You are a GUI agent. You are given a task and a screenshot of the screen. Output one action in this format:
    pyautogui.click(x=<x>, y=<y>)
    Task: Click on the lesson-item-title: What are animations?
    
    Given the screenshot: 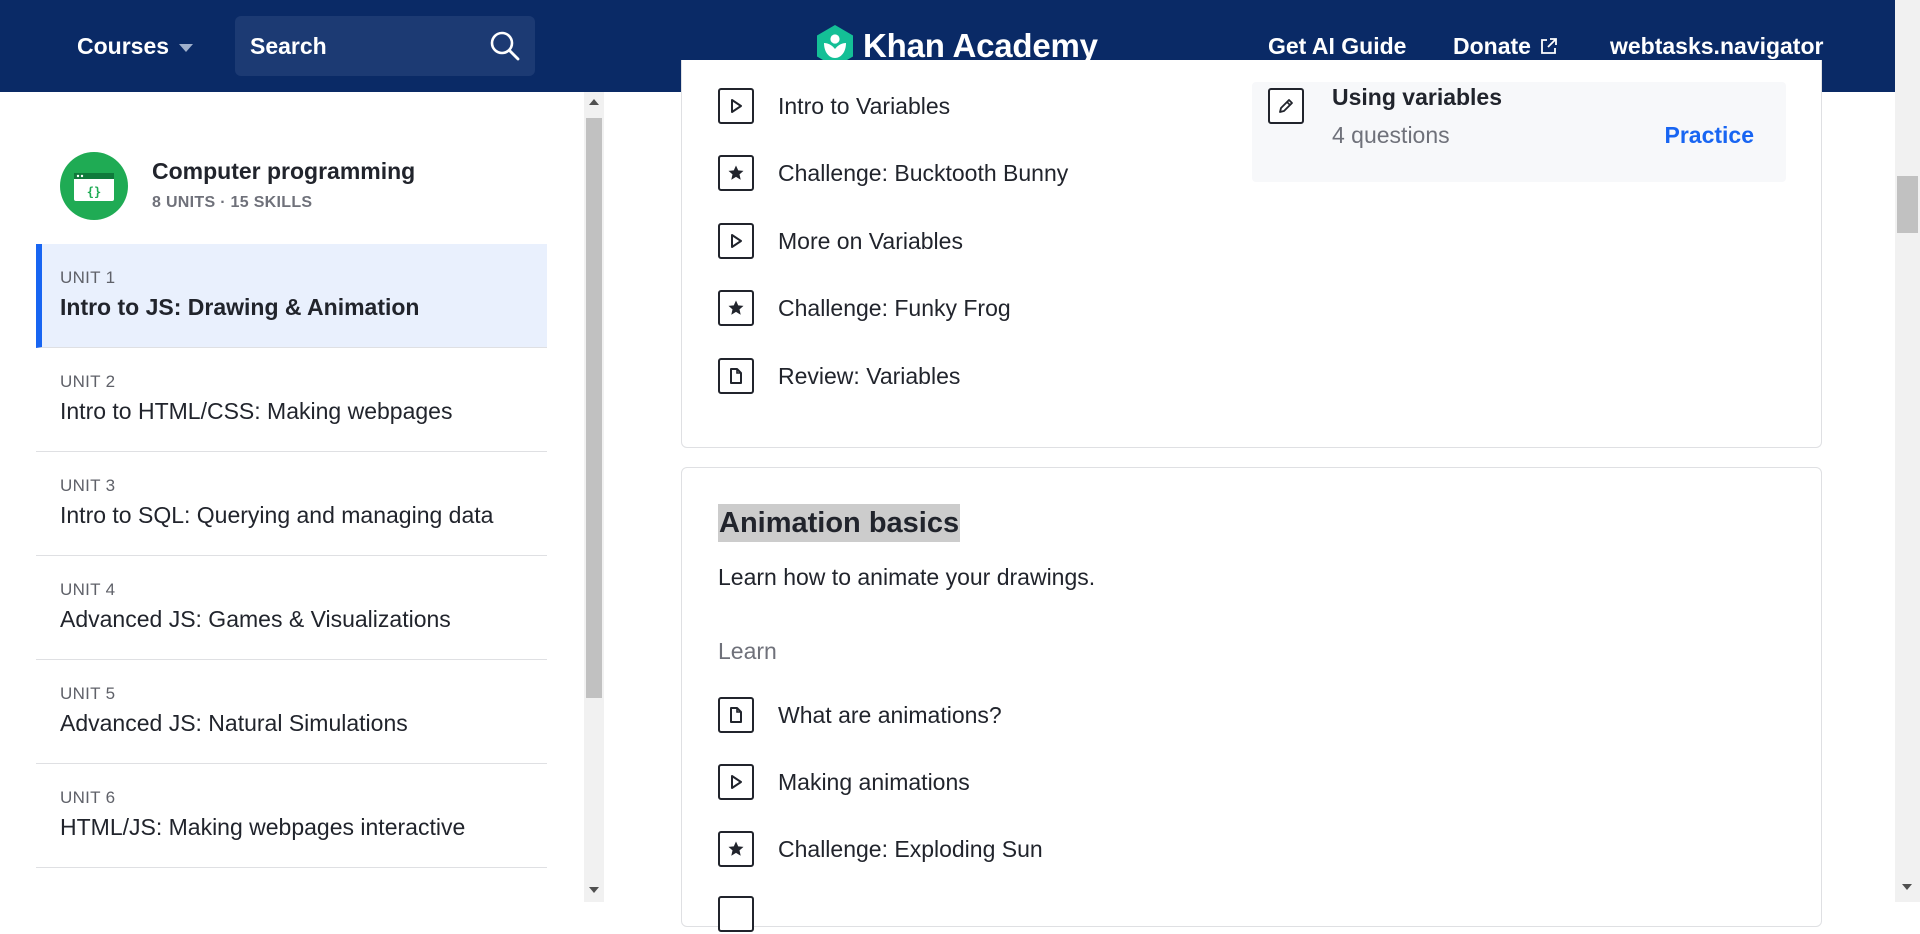 What is the action you would take?
    pyautogui.click(x=890, y=714)
    